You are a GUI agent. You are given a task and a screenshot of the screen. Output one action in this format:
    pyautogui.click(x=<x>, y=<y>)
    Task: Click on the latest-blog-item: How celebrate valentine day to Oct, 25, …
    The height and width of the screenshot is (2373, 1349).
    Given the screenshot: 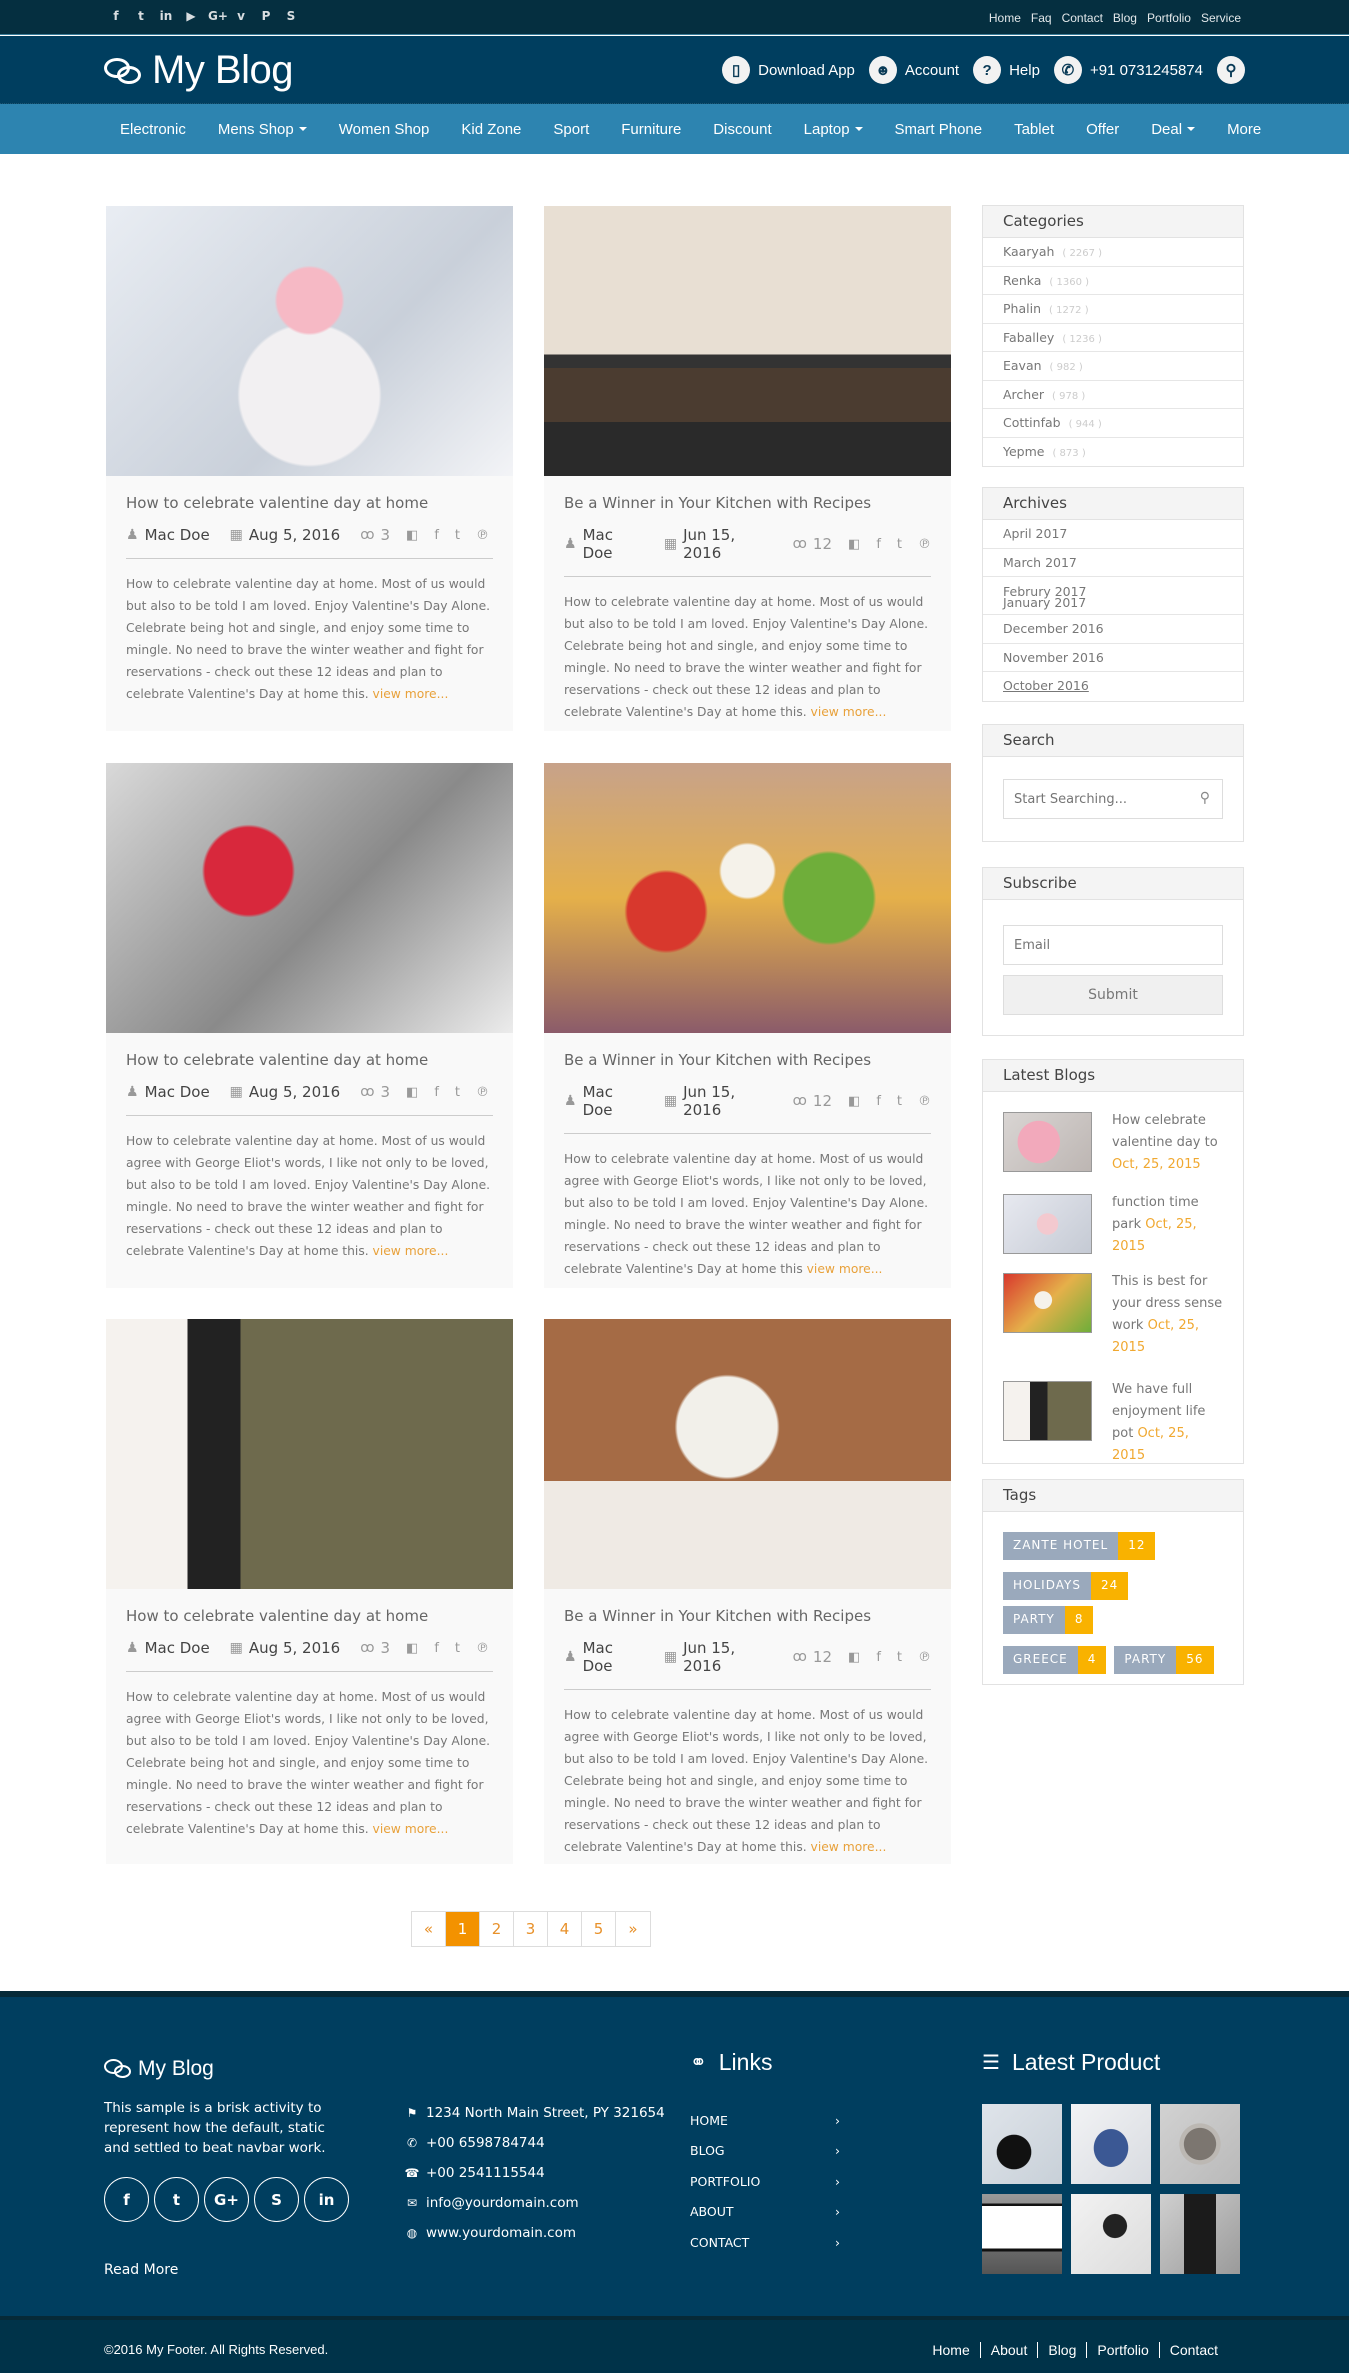 What is the action you would take?
    pyautogui.click(x=1113, y=1144)
    